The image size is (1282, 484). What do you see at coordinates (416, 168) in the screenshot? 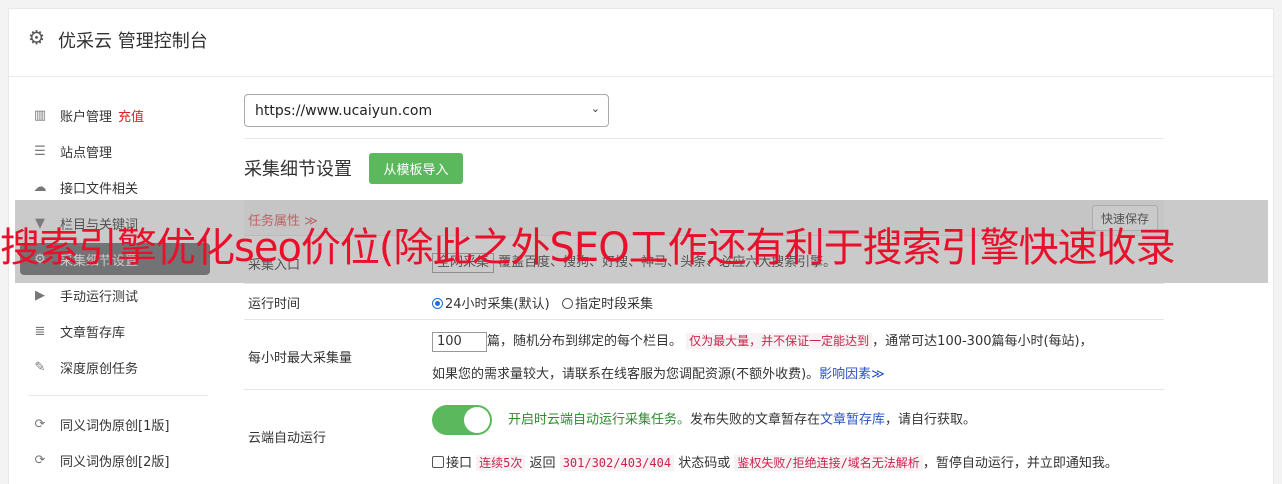
I see `import-template-button: 从模板导入` at bounding box center [416, 168].